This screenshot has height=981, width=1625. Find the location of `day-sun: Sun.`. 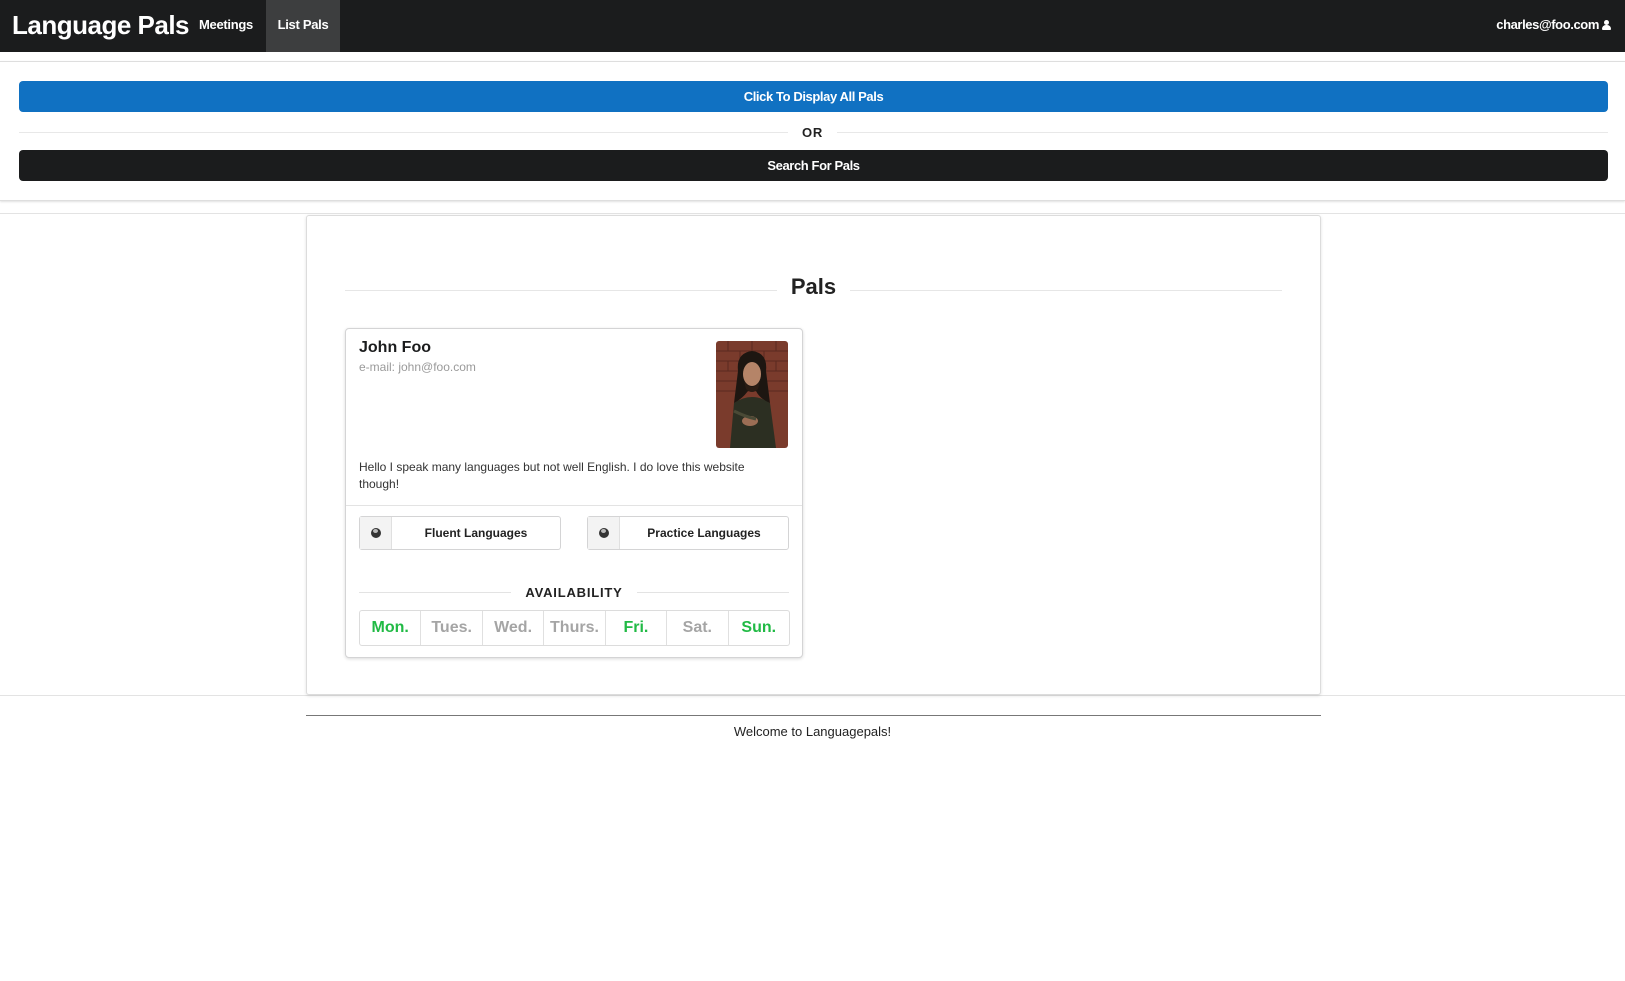

day-sun: Sun. is located at coordinates (759, 627).